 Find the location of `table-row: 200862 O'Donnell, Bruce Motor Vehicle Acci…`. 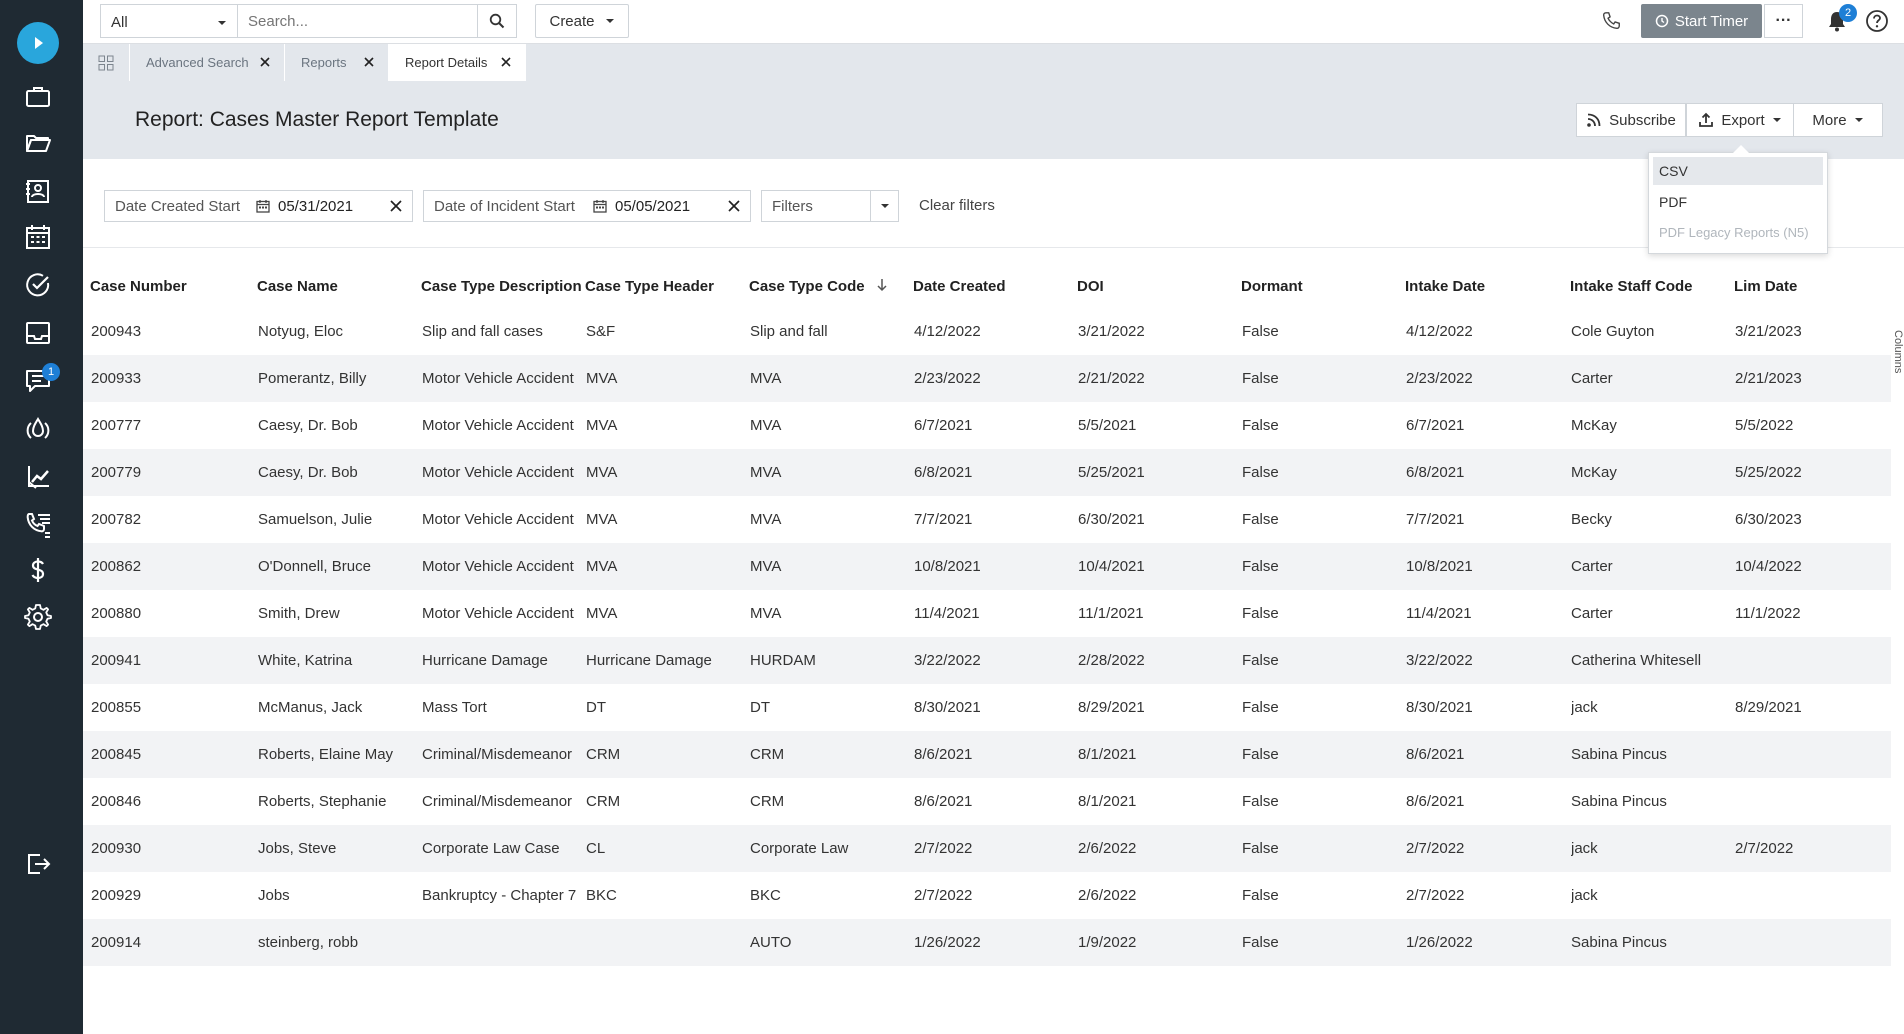

table-row: 200862 O'Donnell, Bruce Motor Vehicle Acci… is located at coordinates (987, 566).